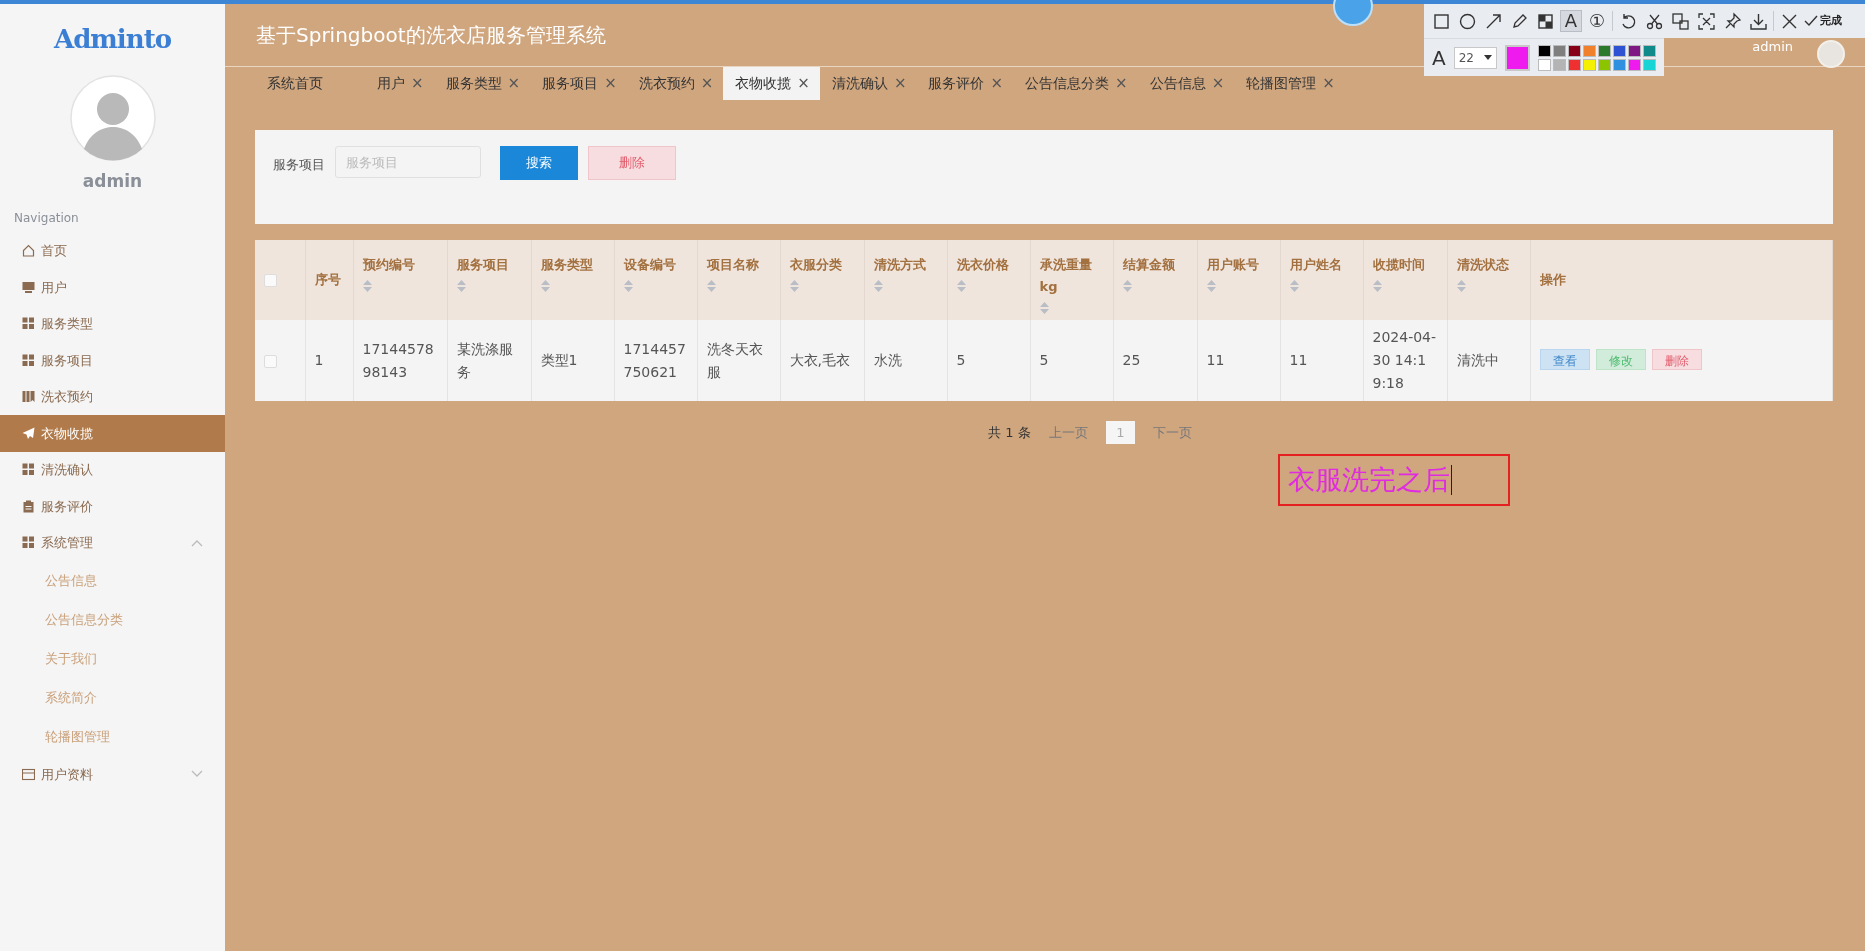  What do you see at coordinates (399, 83) in the screenshot?
I see `tab: 用户 ×` at bounding box center [399, 83].